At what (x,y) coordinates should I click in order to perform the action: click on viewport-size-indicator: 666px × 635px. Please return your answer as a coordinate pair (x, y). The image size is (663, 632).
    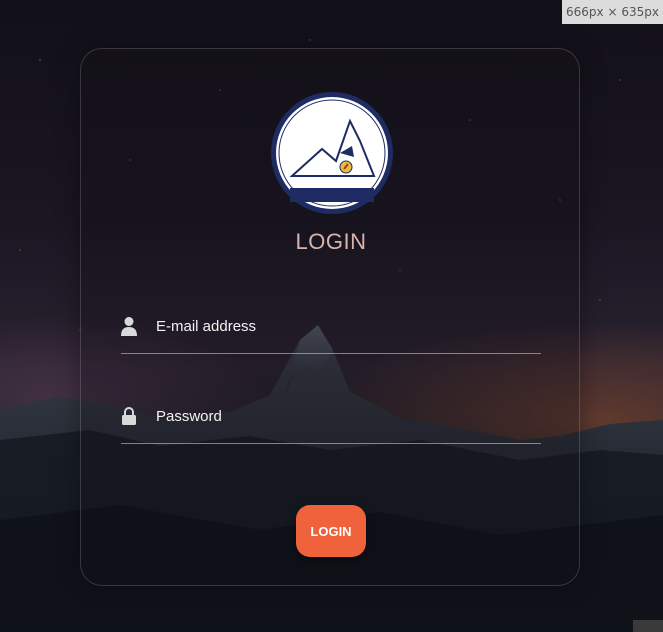
    Looking at the image, I should click on (612, 12).